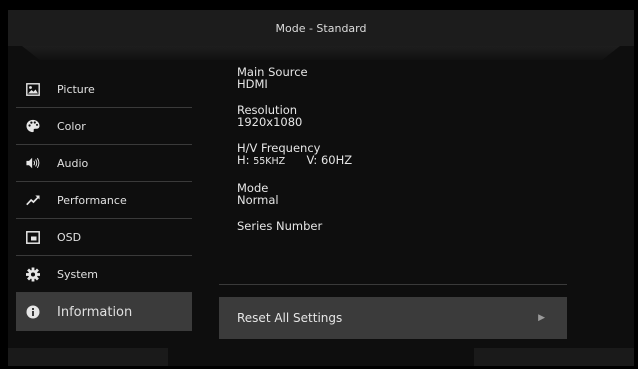  Describe the element at coordinates (92, 200) in the screenshot. I see `sidebar-item-label: Performance` at that location.